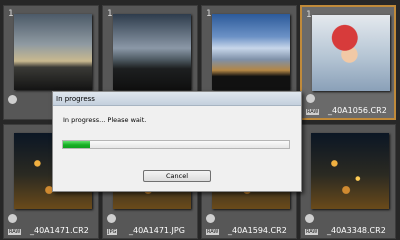 The width and height of the screenshot is (400, 240). Describe the element at coordinates (59, 230) in the screenshot. I see `file-name: _40A1471.CR2` at that location.